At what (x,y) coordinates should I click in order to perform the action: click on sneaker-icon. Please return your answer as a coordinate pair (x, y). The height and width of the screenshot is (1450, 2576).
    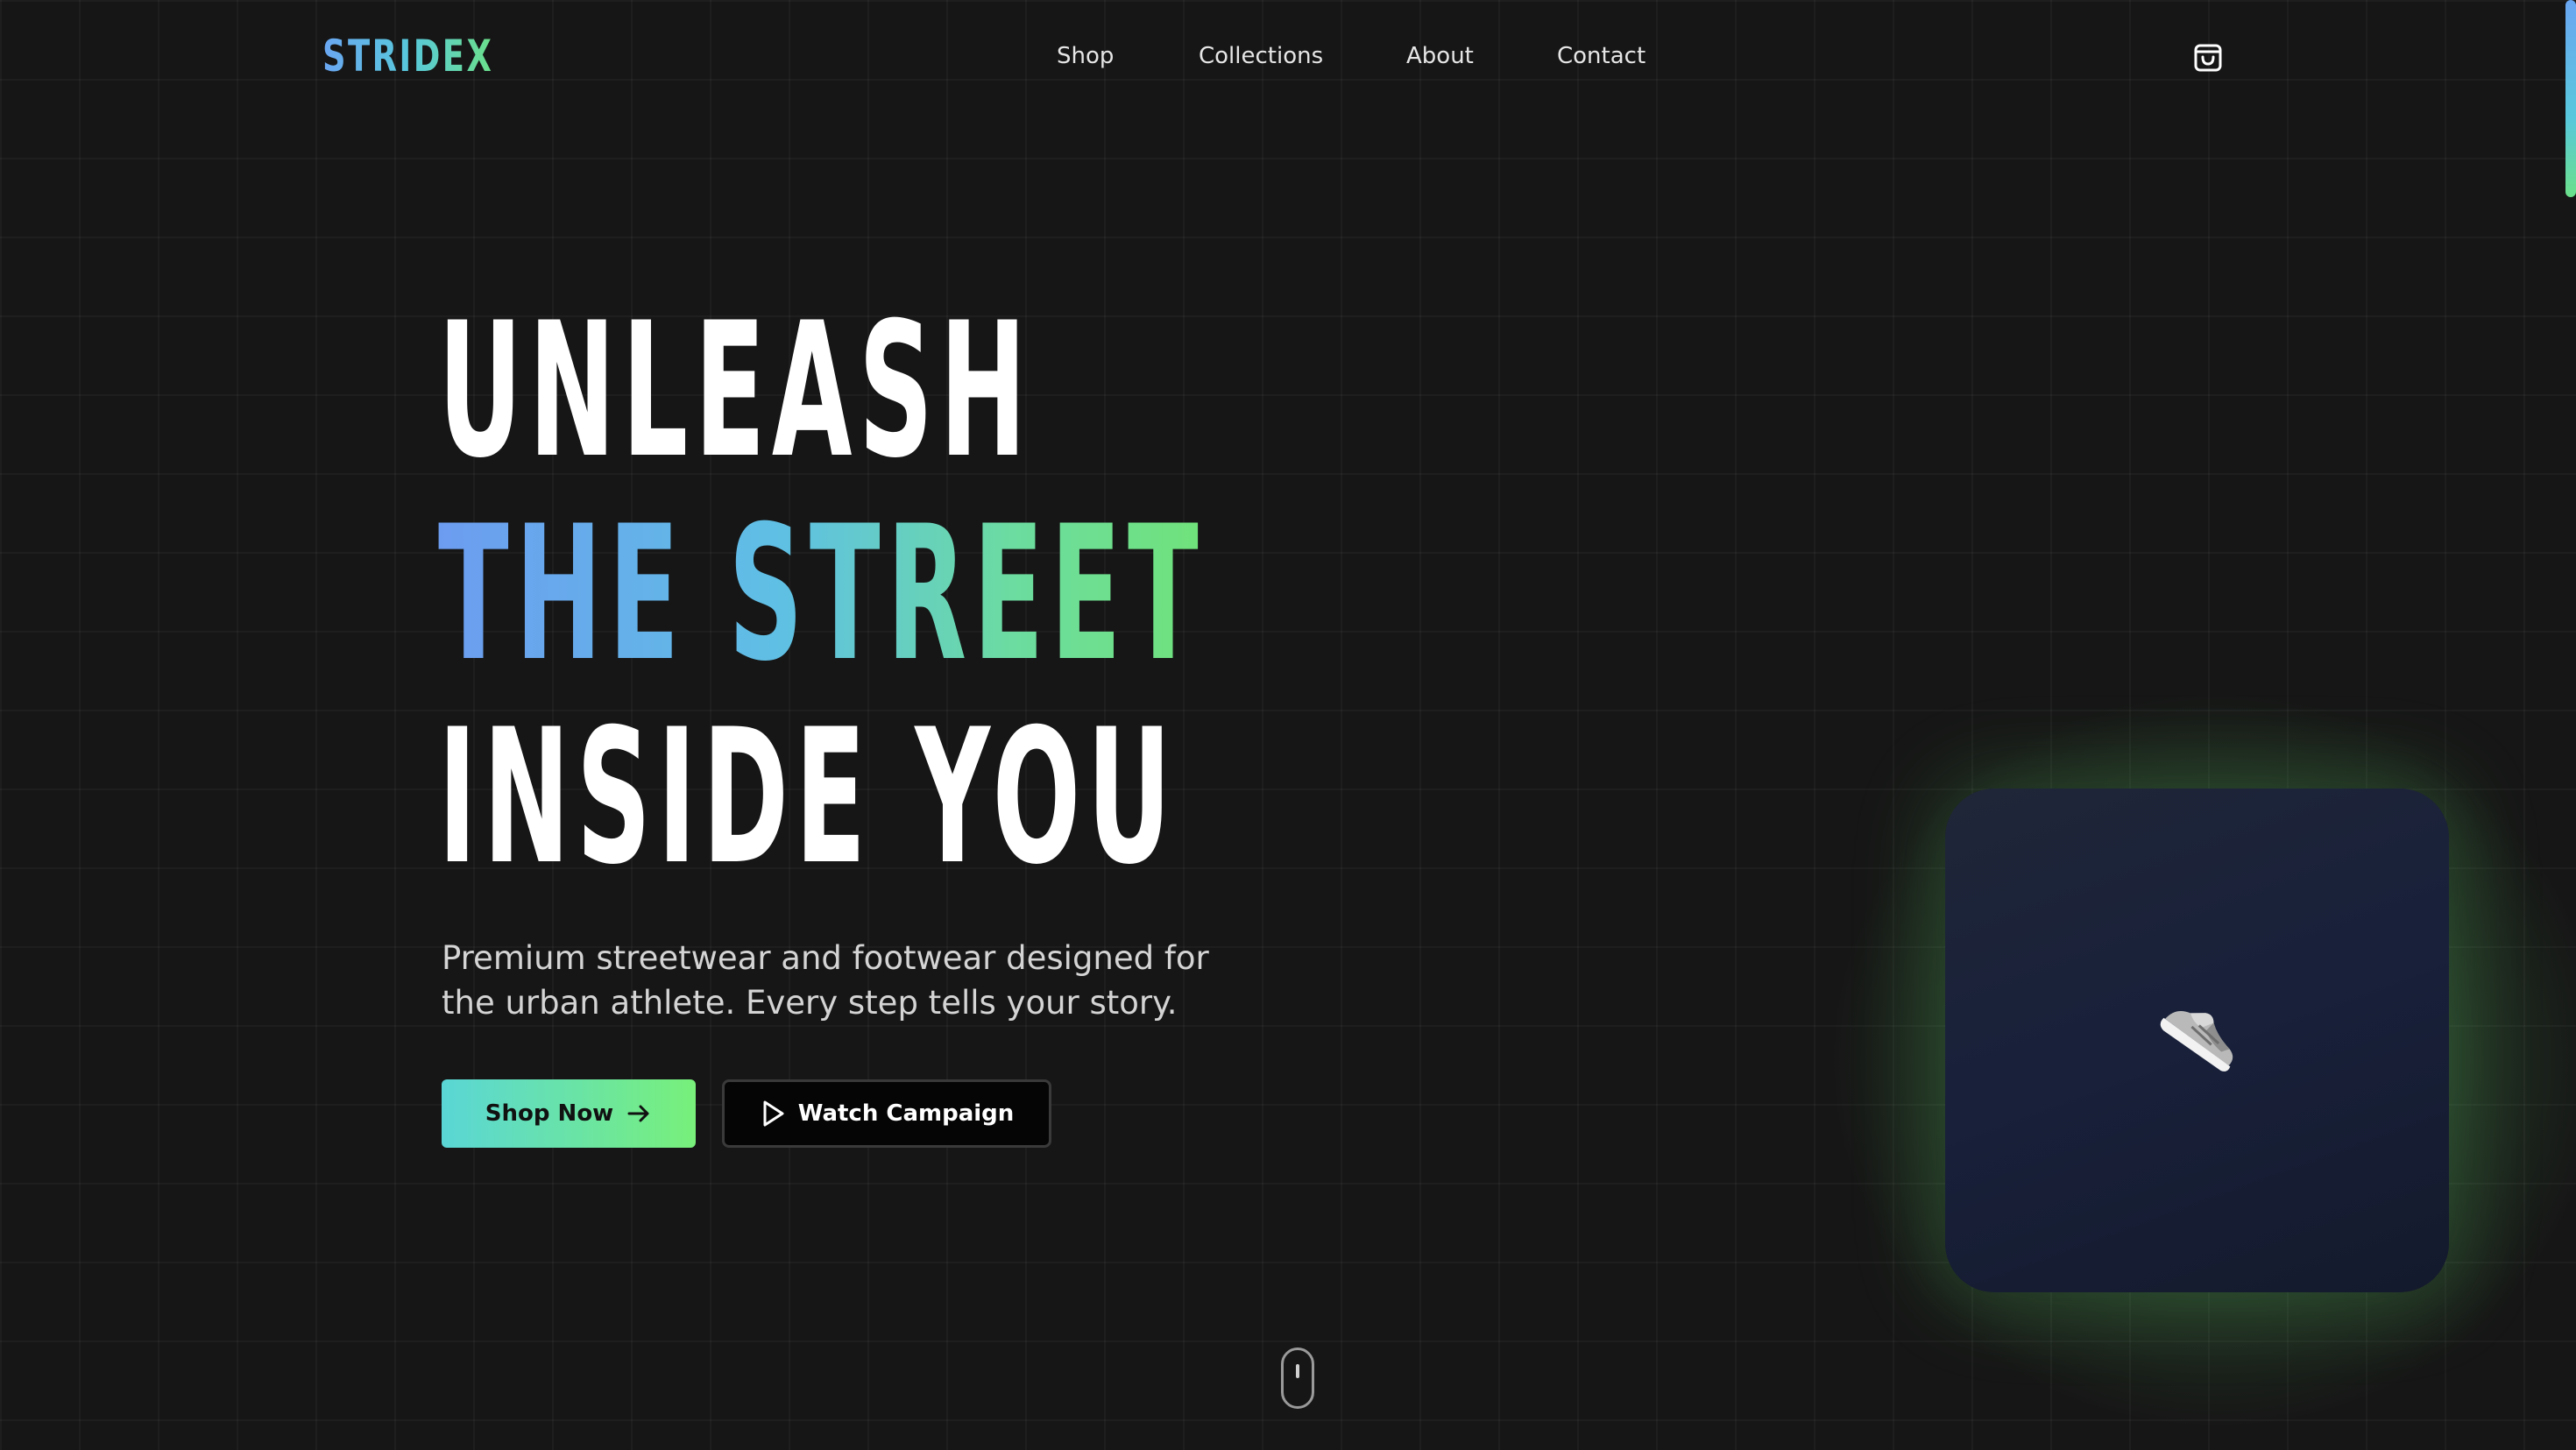
    Looking at the image, I should click on (2196, 1041).